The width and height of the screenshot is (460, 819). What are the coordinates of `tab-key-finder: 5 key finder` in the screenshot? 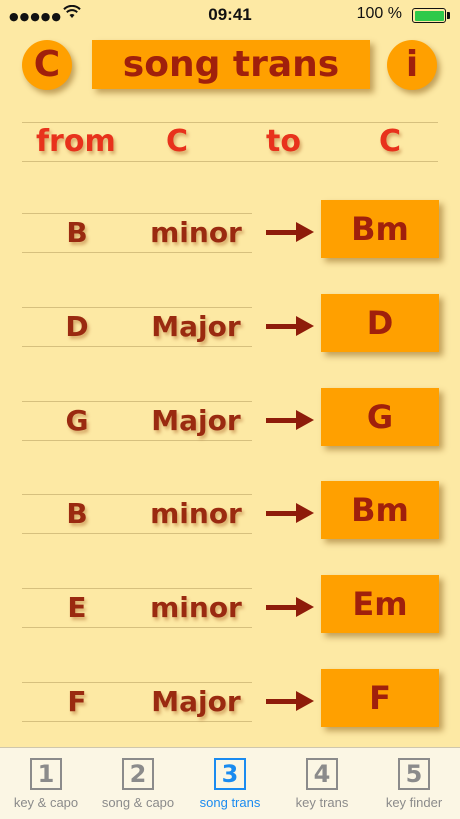 It's located at (414, 783).